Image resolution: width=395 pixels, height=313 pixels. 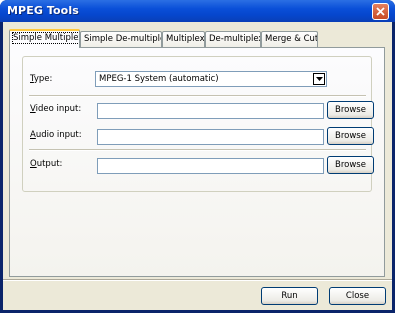 What do you see at coordinates (197, 11) in the screenshot?
I see `title-bar: MPEG Tools` at bounding box center [197, 11].